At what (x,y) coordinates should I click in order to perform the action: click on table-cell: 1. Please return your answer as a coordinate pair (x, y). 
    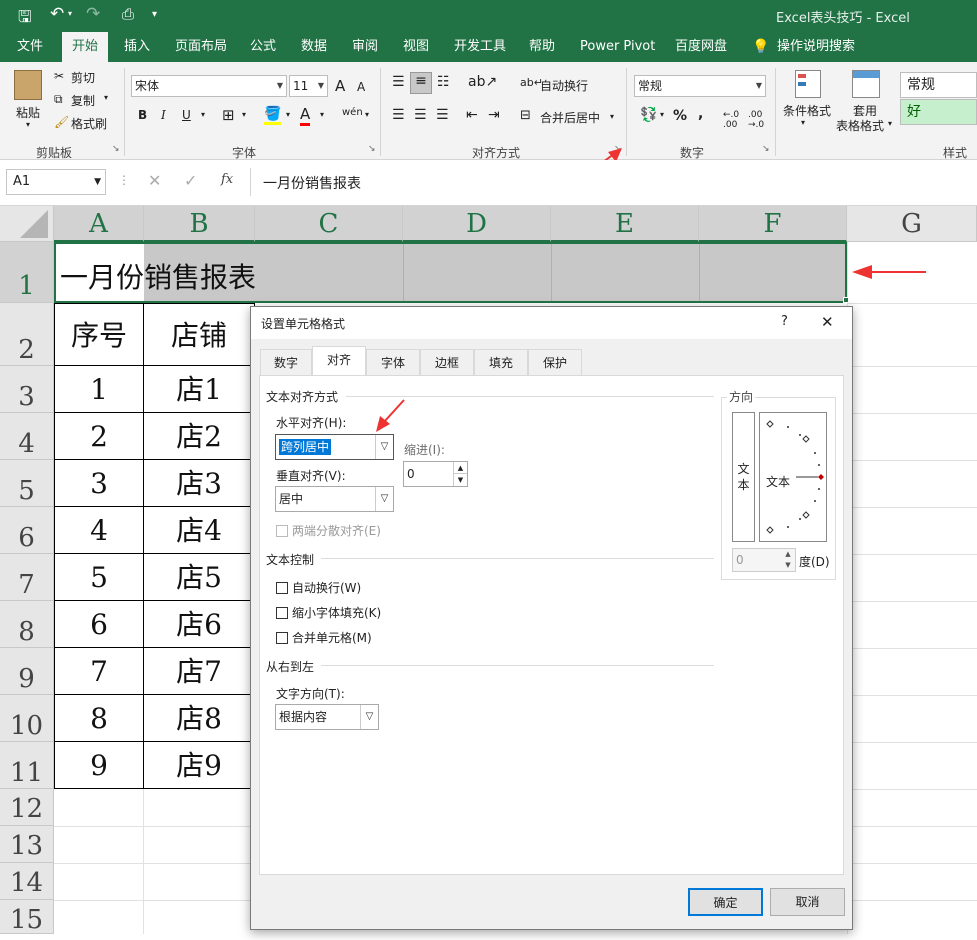
    Looking at the image, I should click on (99, 389).